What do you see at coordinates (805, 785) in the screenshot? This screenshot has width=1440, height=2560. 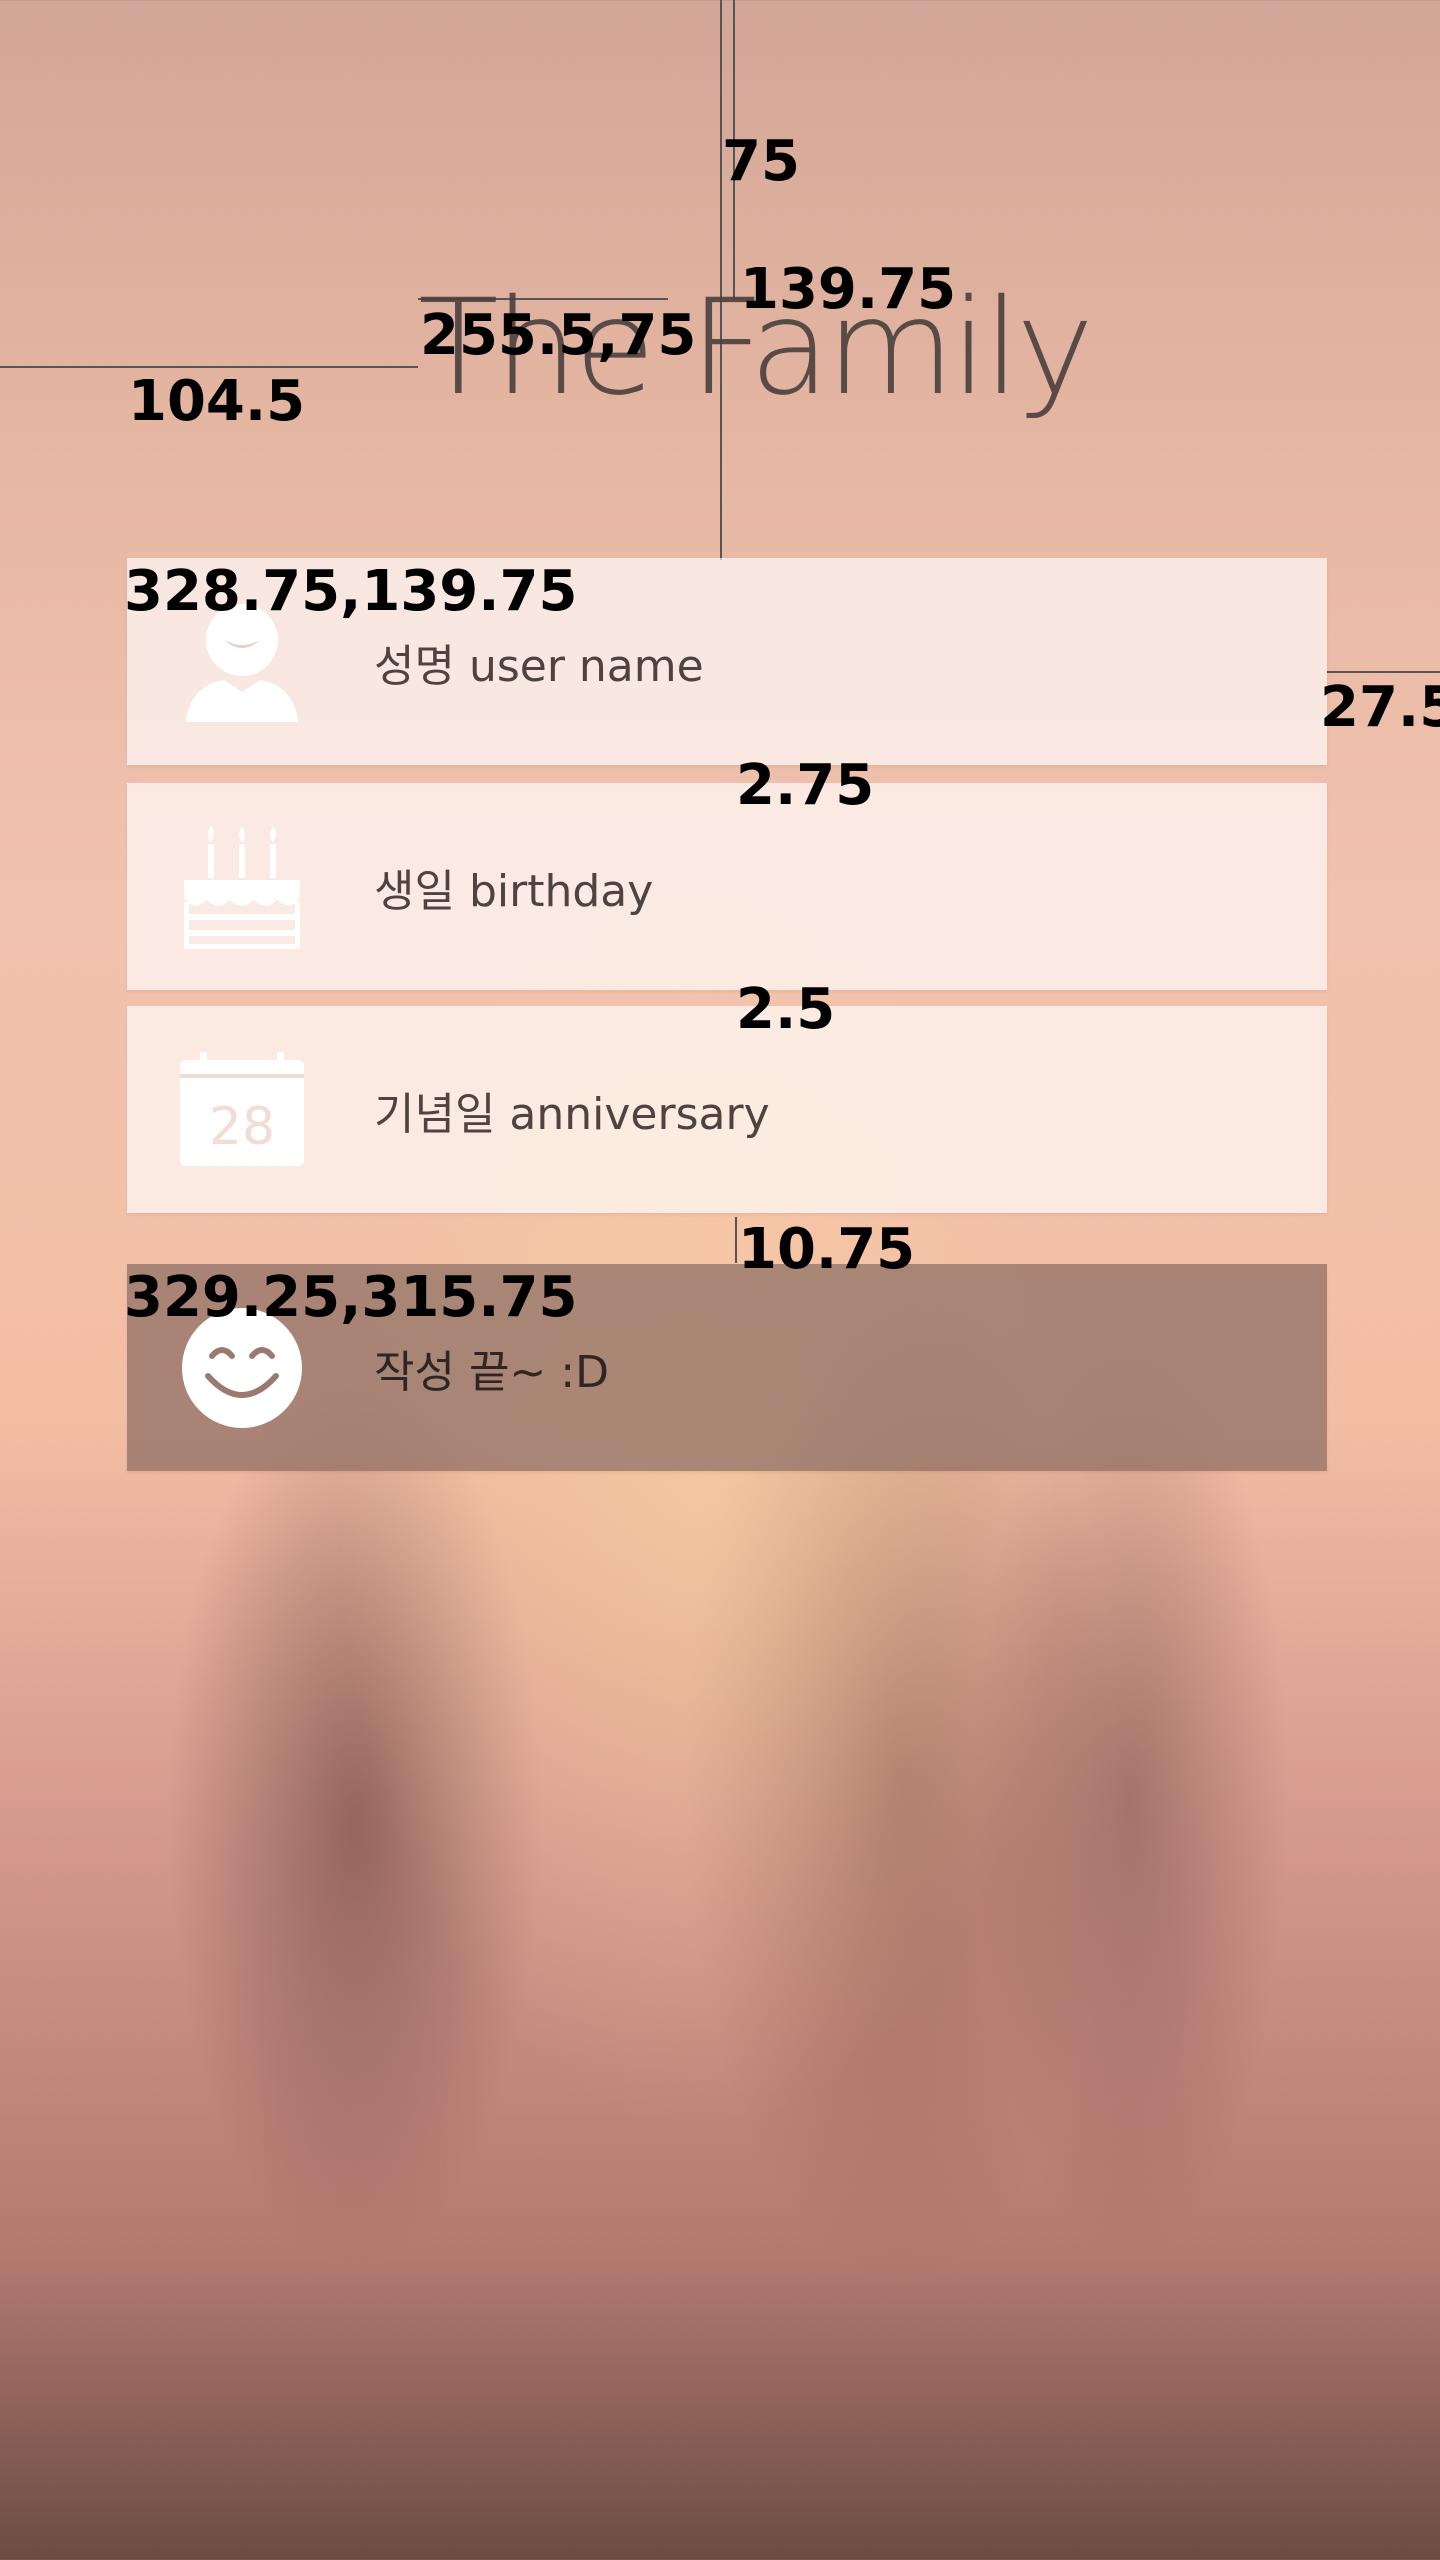 I see `annotation-gap-1: 2.75` at bounding box center [805, 785].